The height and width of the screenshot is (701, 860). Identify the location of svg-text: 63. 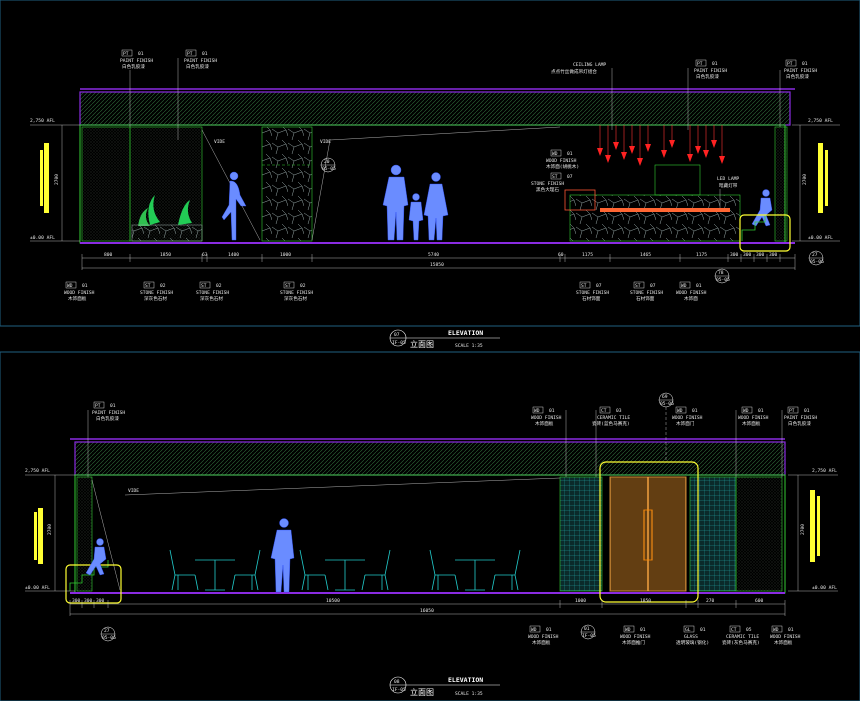
(205, 255).